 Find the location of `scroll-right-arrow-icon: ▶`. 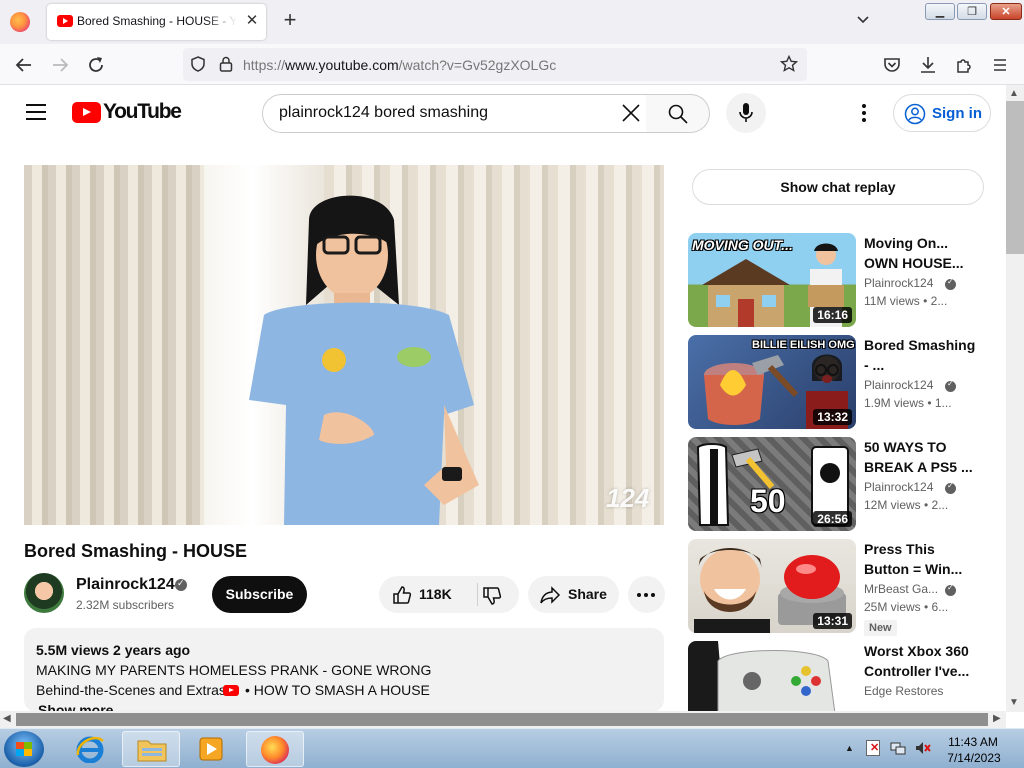

scroll-right-arrow-icon: ▶ is located at coordinates (997, 718).